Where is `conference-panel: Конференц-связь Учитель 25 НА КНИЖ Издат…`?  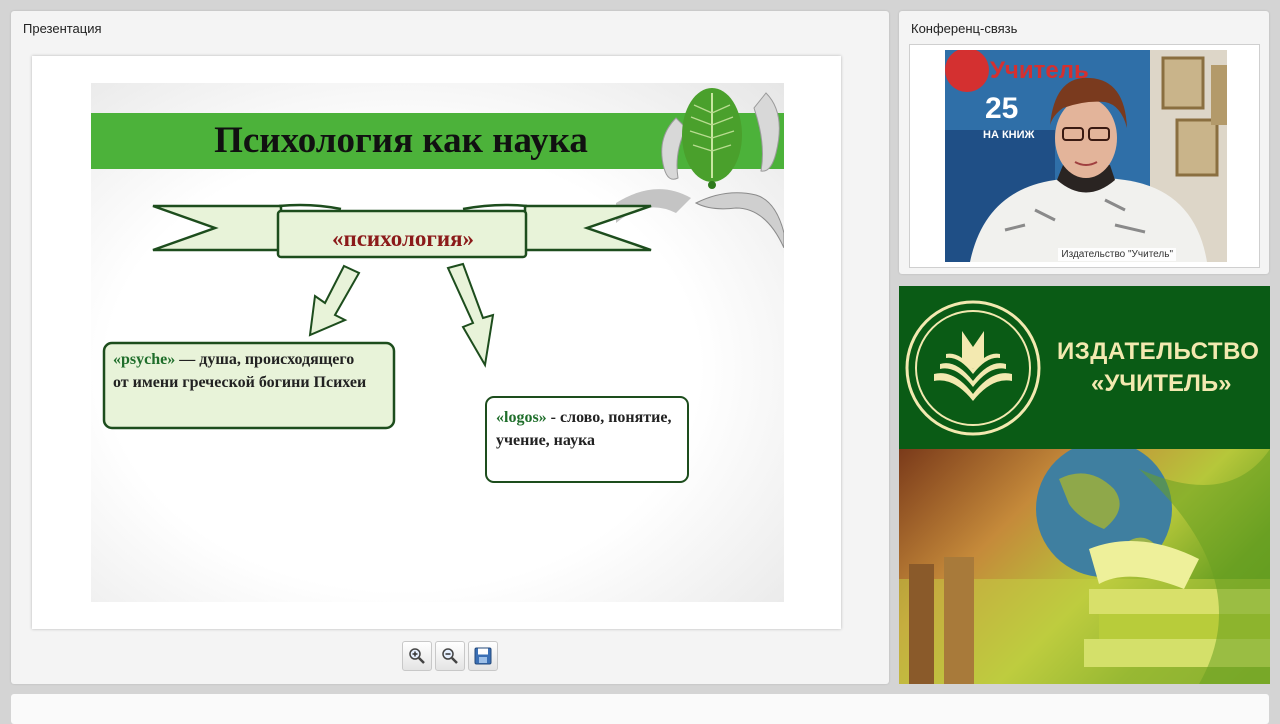 conference-panel: Конференц-связь Учитель 25 НА КНИЖ Издат… is located at coordinates (1084, 142).